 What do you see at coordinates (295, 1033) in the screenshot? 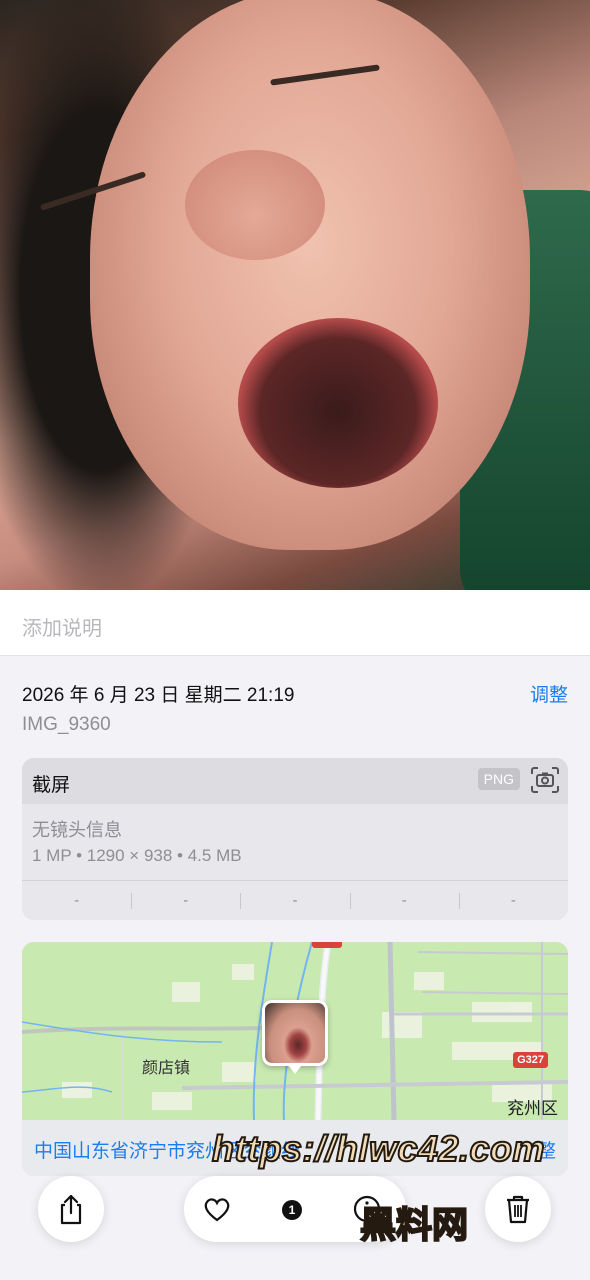
I see `map-pin-thumbnail` at bounding box center [295, 1033].